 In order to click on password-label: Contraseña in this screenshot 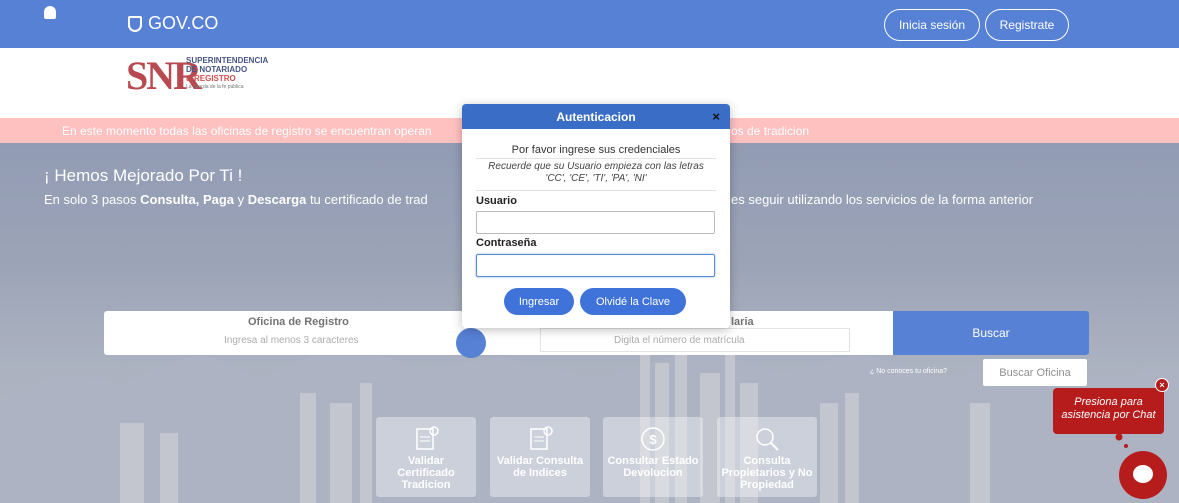, I will do `click(506, 243)`.